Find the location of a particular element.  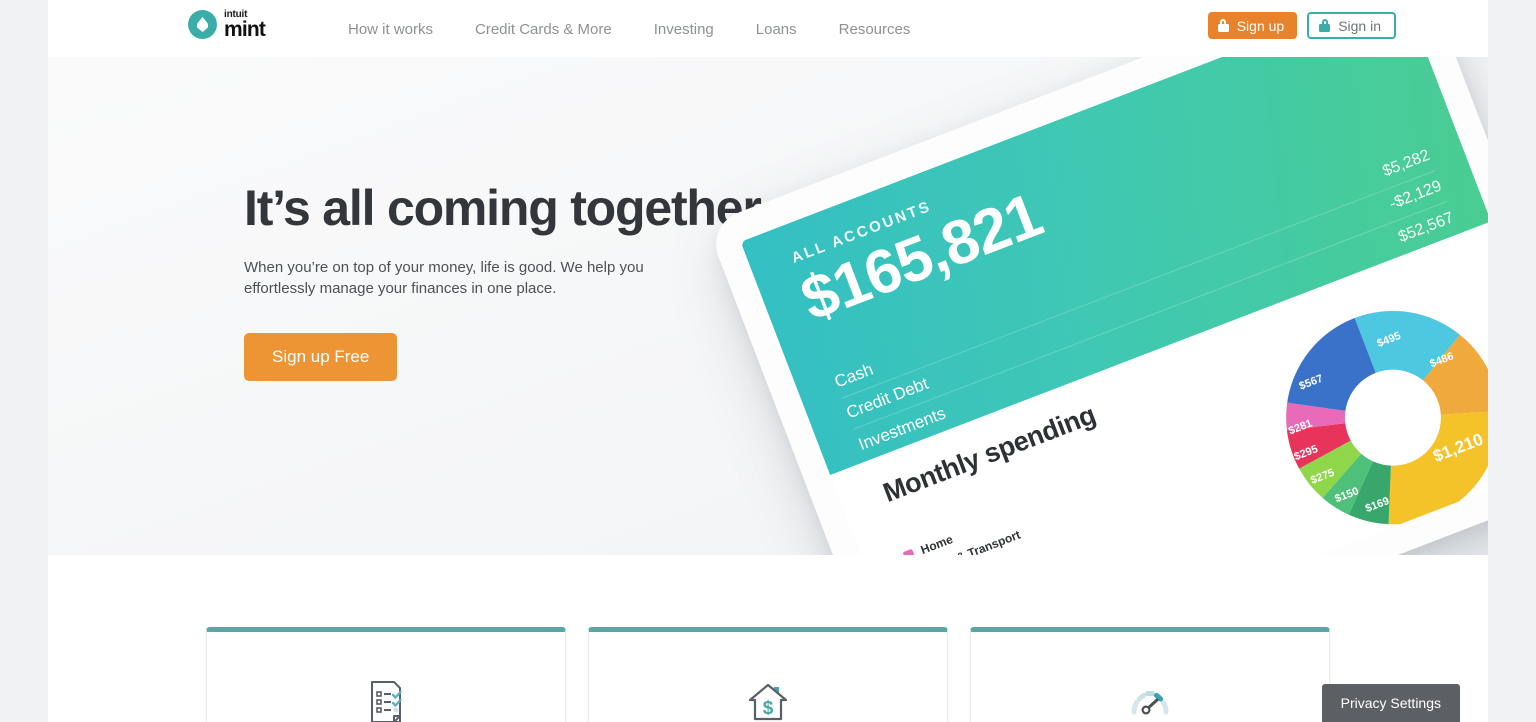

legend-label: Home is located at coordinates (936, 543).